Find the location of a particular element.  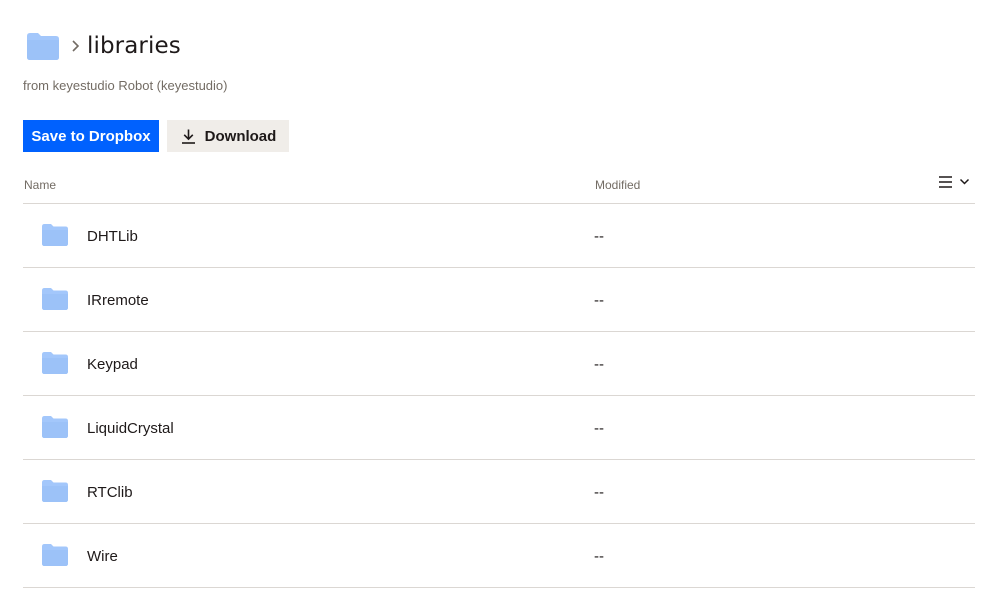

file-name: LiquidCrystal is located at coordinates (130, 428).